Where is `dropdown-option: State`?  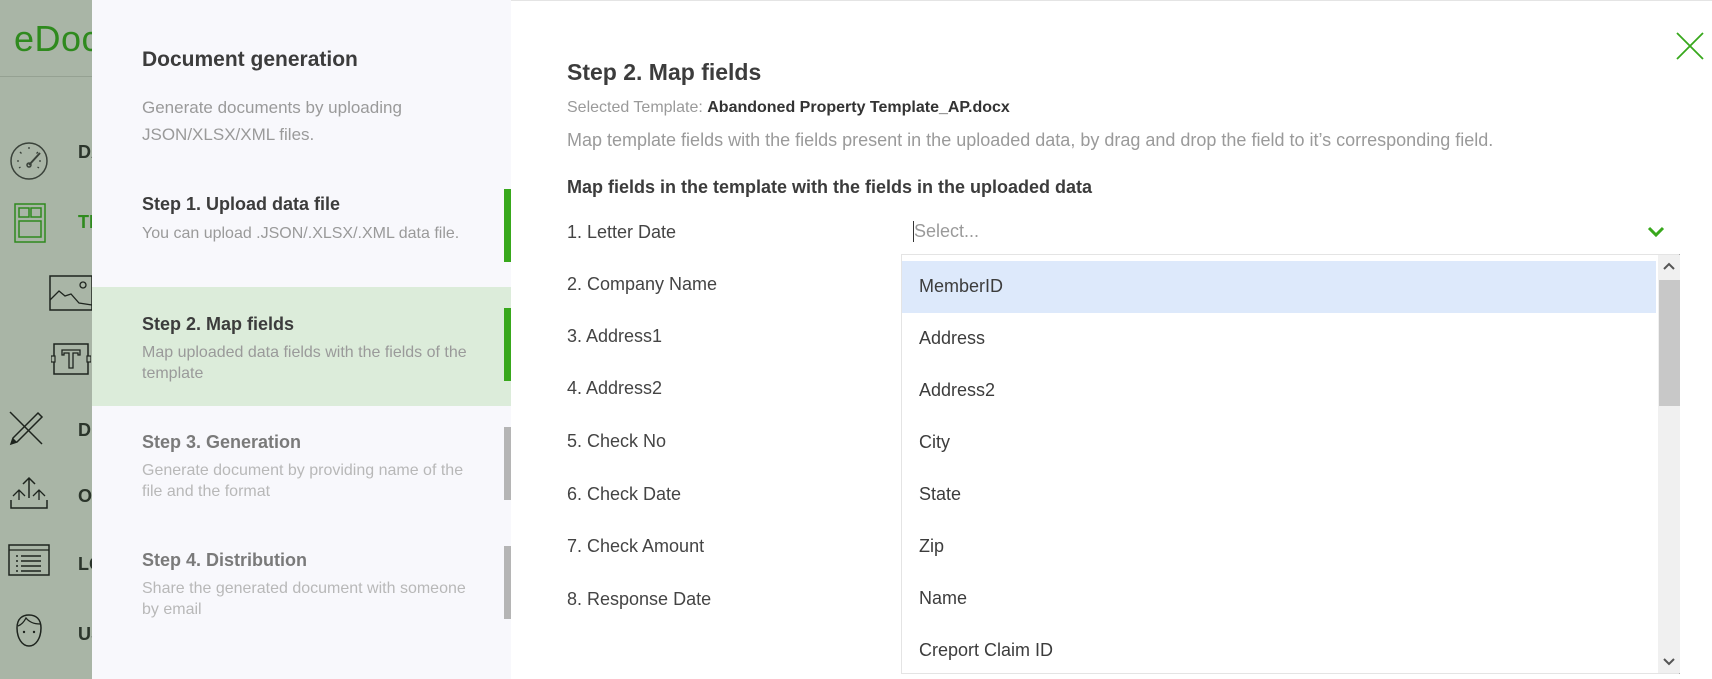 dropdown-option: State is located at coordinates (1279, 495).